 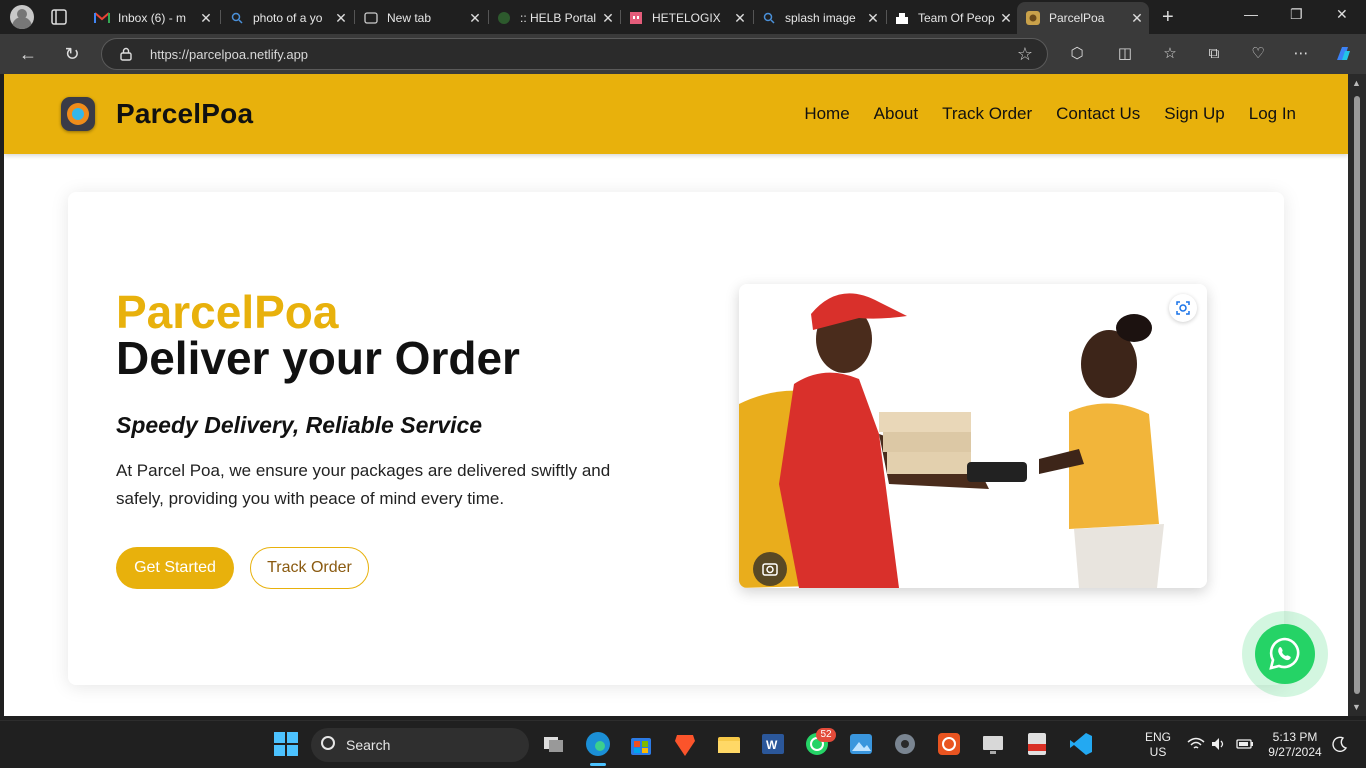 What do you see at coordinates (1342, 14) in the screenshot?
I see `close-window-icon: ✕` at bounding box center [1342, 14].